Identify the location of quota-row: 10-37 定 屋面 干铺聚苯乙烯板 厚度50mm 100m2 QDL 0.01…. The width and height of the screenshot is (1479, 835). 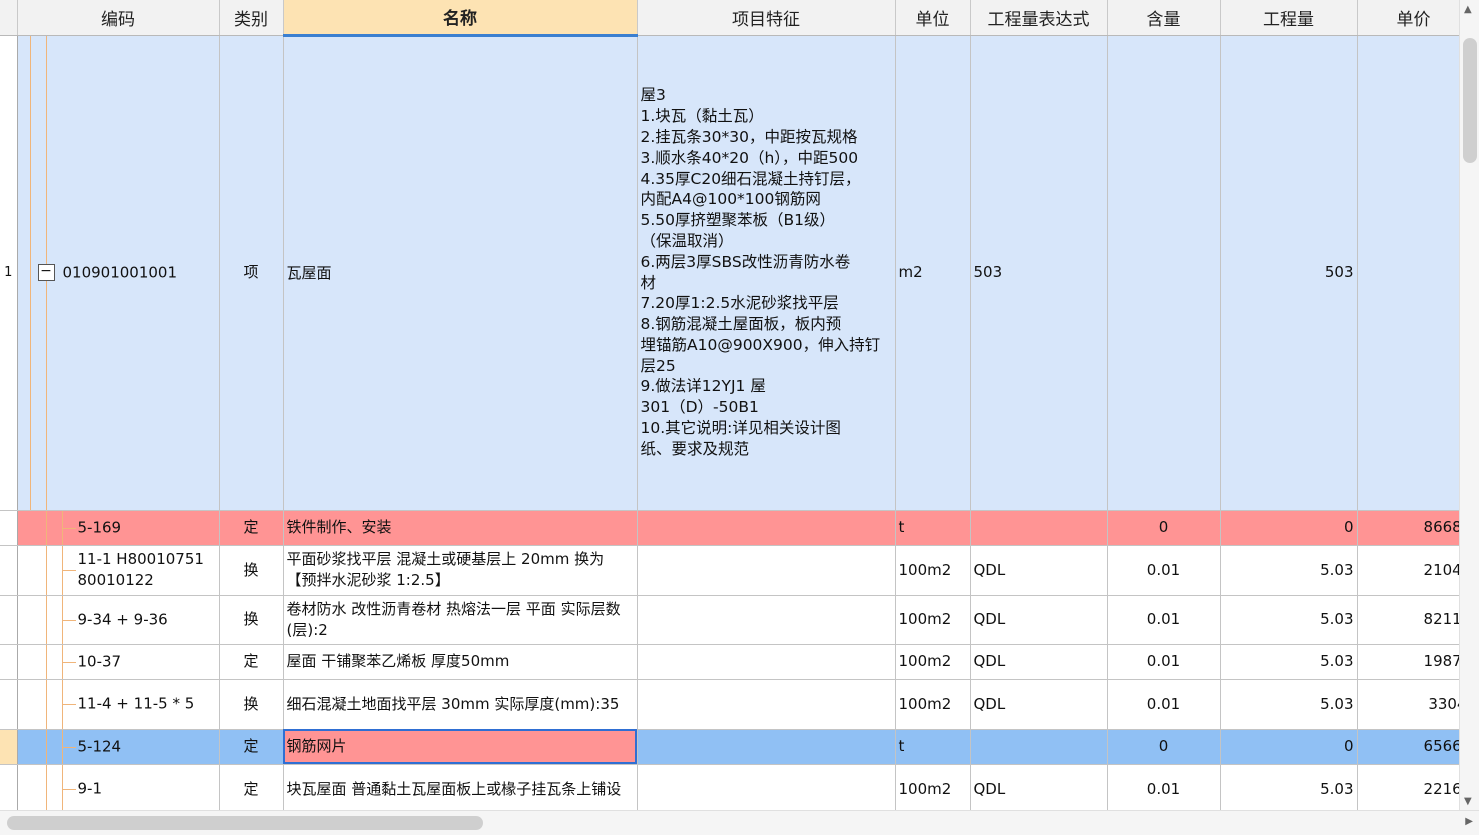
(729, 662).